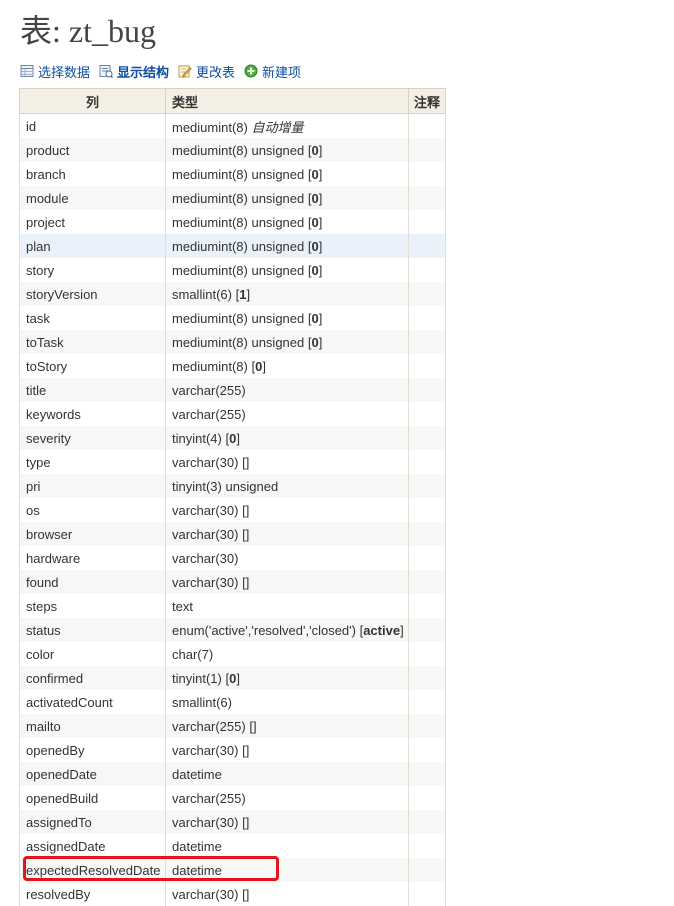 This screenshot has width=674, height=906. Describe the element at coordinates (64, 71) in the screenshot. I see `select-data-label: 选择数据` at that location.